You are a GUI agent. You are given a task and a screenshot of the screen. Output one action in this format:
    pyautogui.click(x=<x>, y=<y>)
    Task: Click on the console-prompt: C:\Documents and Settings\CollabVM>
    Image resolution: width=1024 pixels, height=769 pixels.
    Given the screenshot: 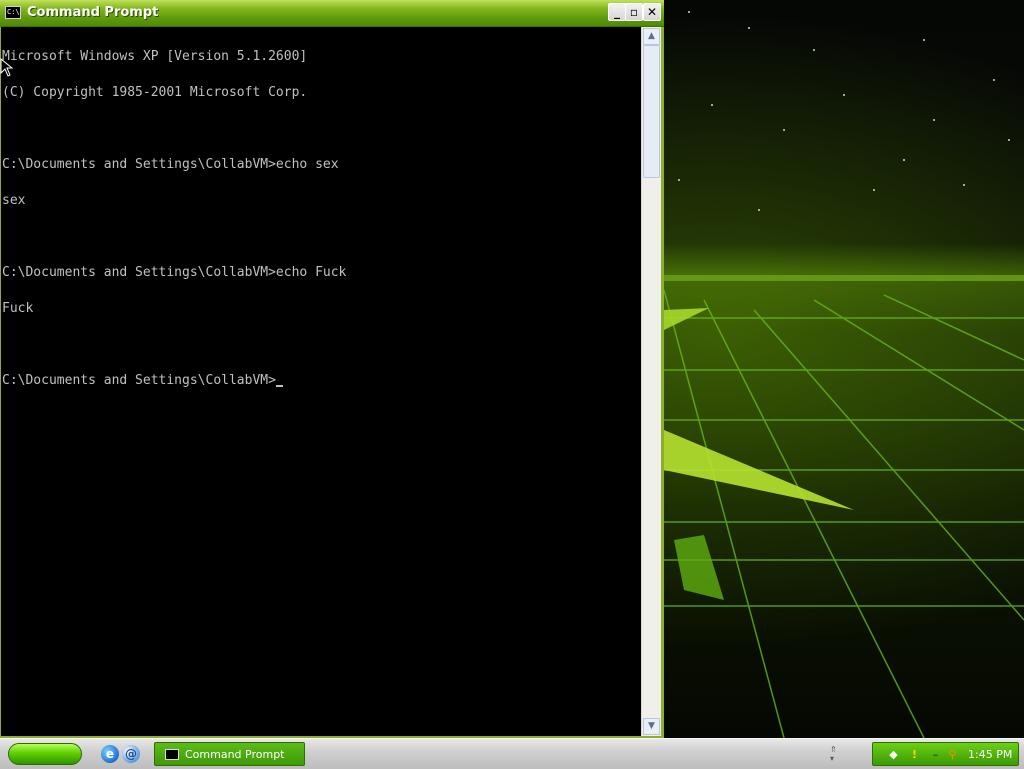 What is the action you would take?
    pyautogui.click(x=139, y=380)
    